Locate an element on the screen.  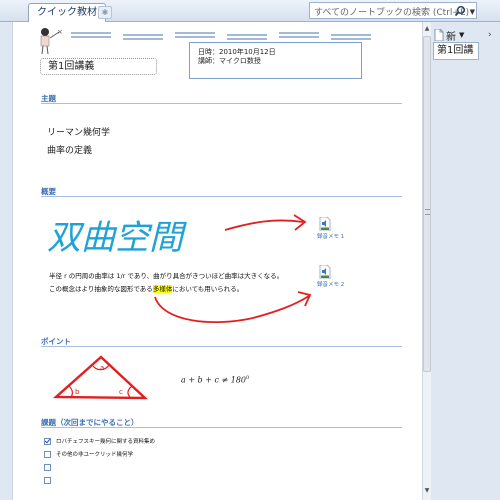
topic-item: 曲率の定義 is located at coordinates (69, 149).